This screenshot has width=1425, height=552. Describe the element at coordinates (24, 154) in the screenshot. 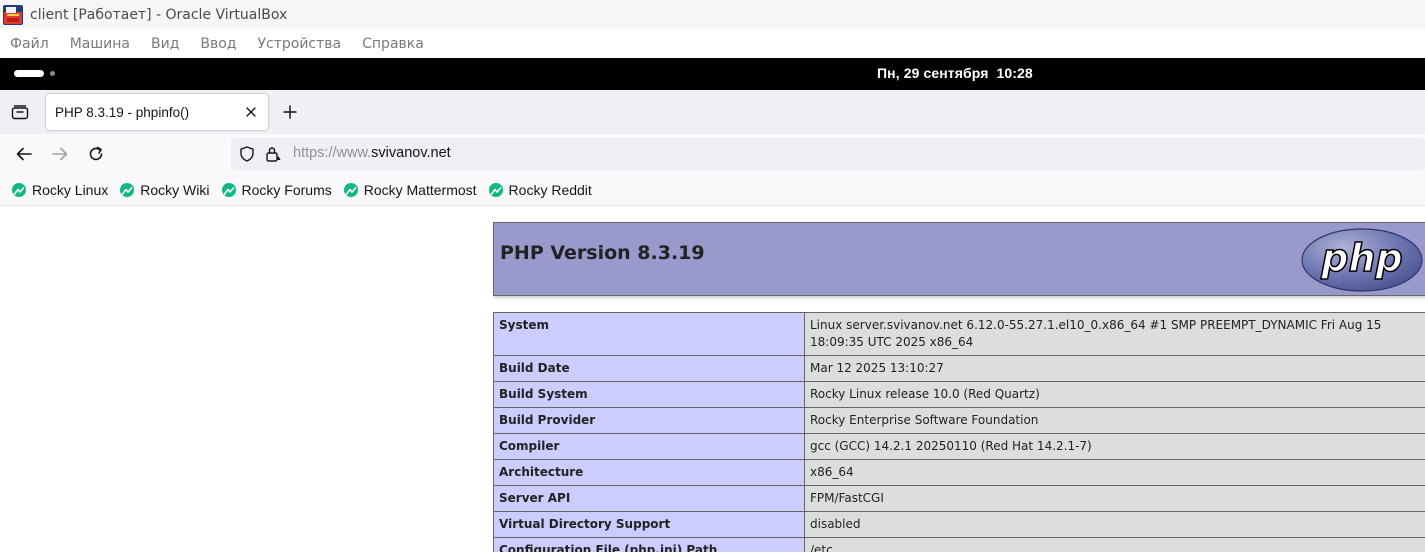

I see `arrow-left-icon` at that location.